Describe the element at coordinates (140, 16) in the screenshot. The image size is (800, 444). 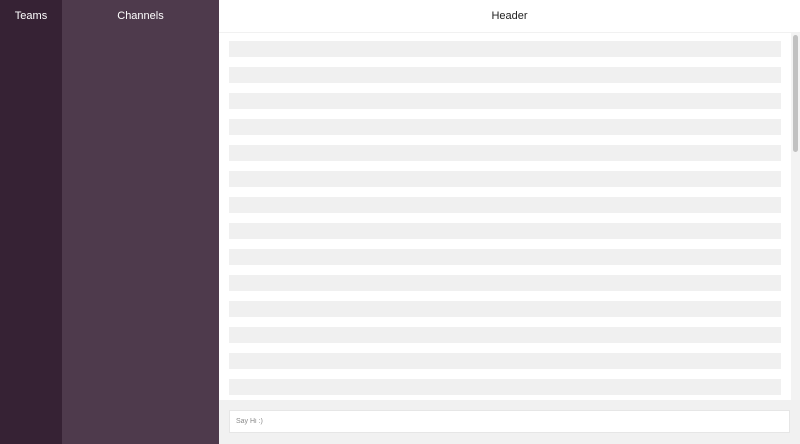
I see `channels-title: Channels` at that location.